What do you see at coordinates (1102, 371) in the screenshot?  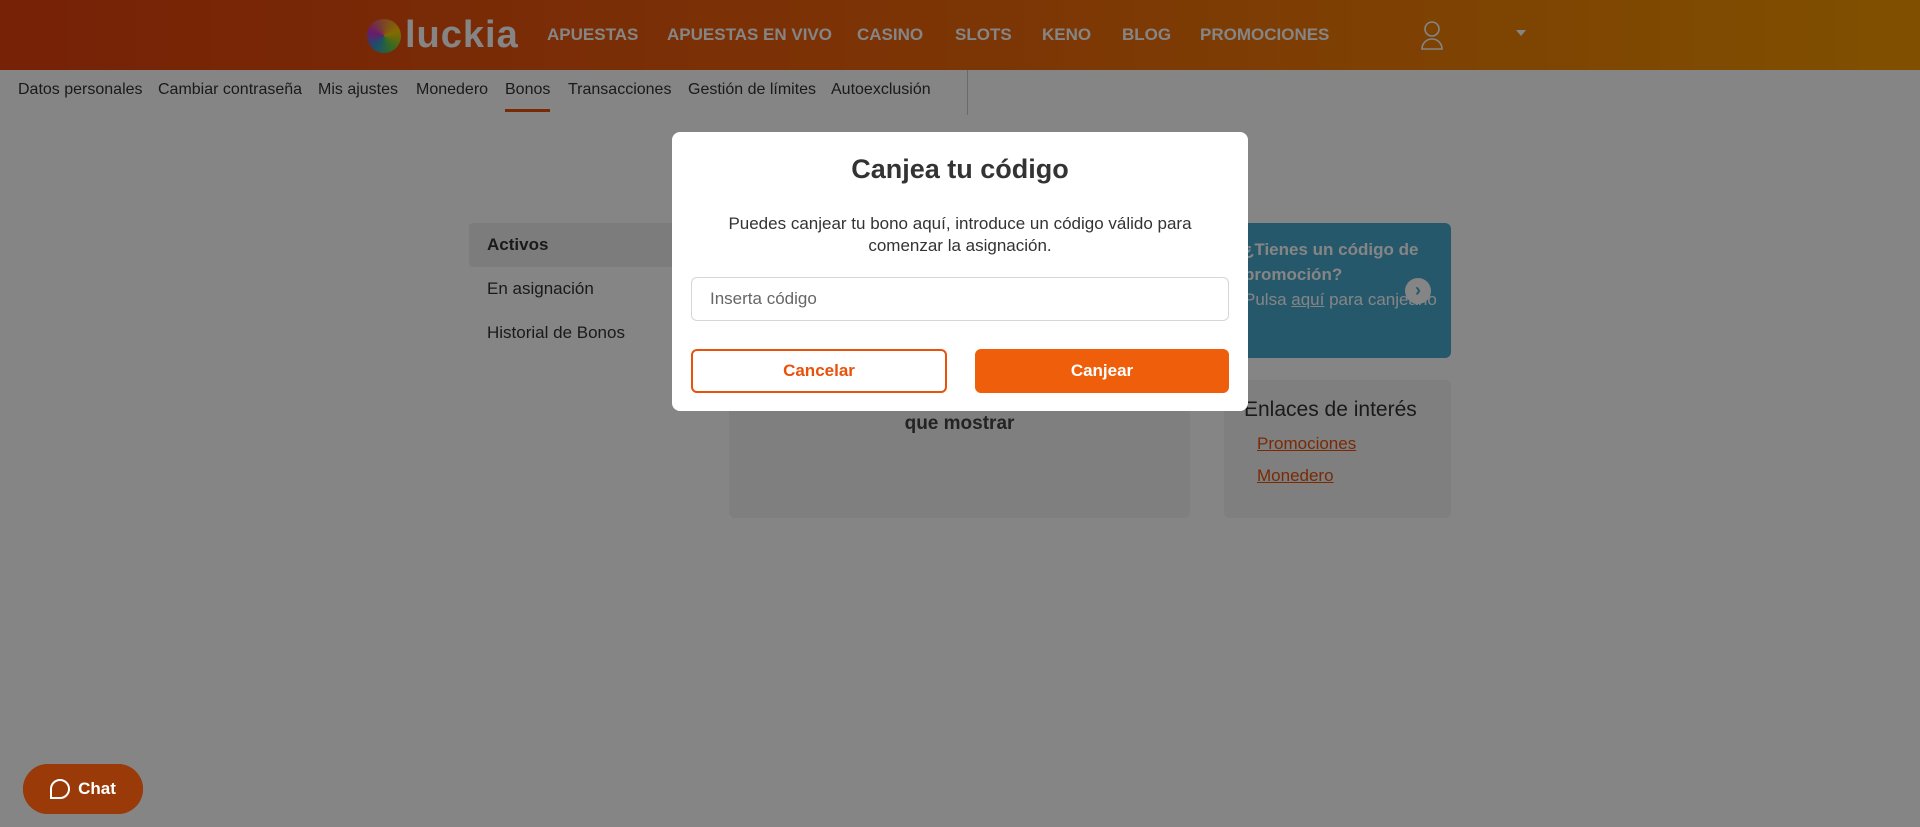 I see `redeem-button: Canjear` at bounding box center [1102, 371].